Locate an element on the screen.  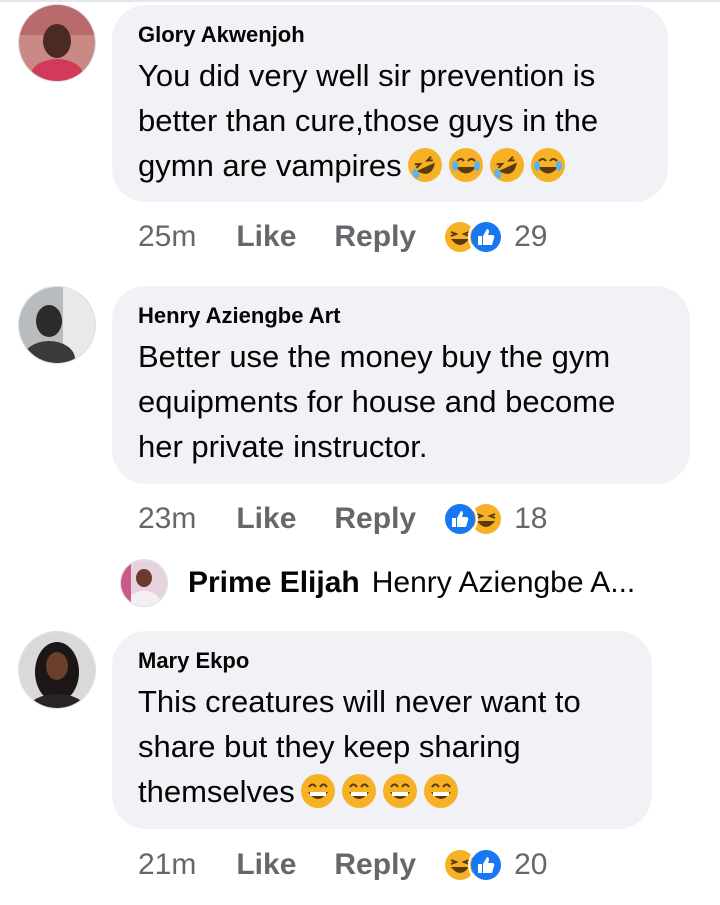
comment-meta: 23m Like Reply 18 is located at coordinates (342, 519).